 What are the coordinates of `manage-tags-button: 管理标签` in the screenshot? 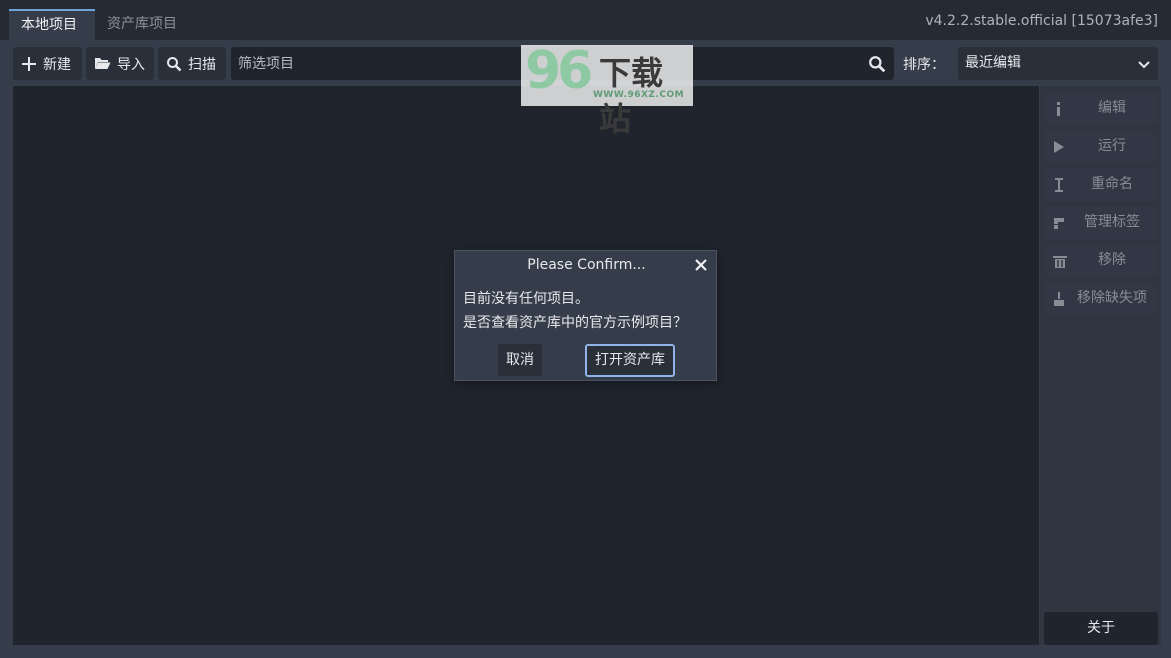 It's located at (1101, 222).